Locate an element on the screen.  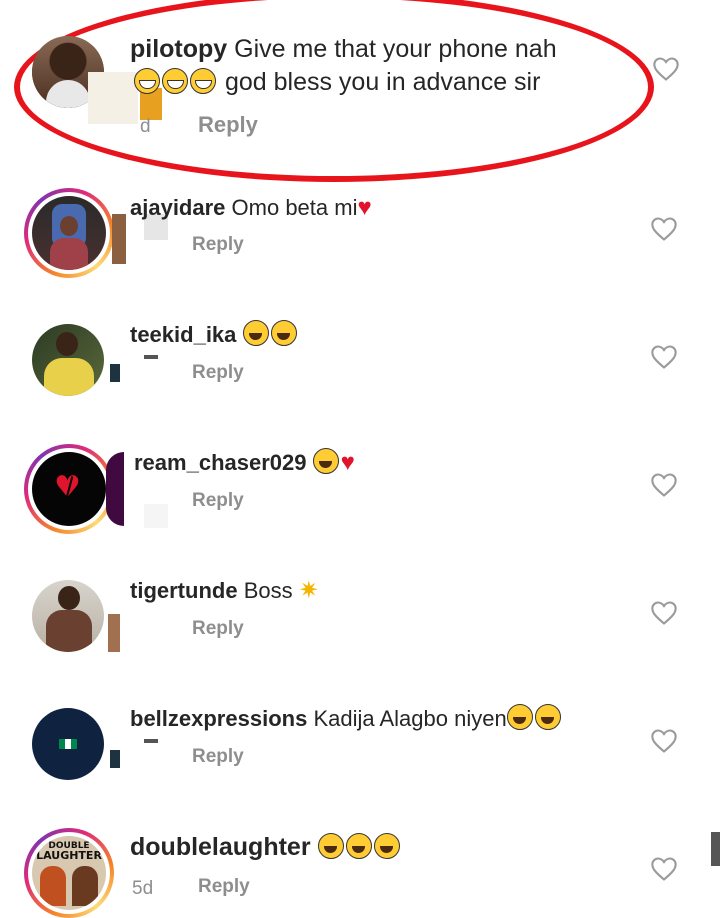
comment-text-line: god bless you in advance sir is located at coordinates (337, 82).